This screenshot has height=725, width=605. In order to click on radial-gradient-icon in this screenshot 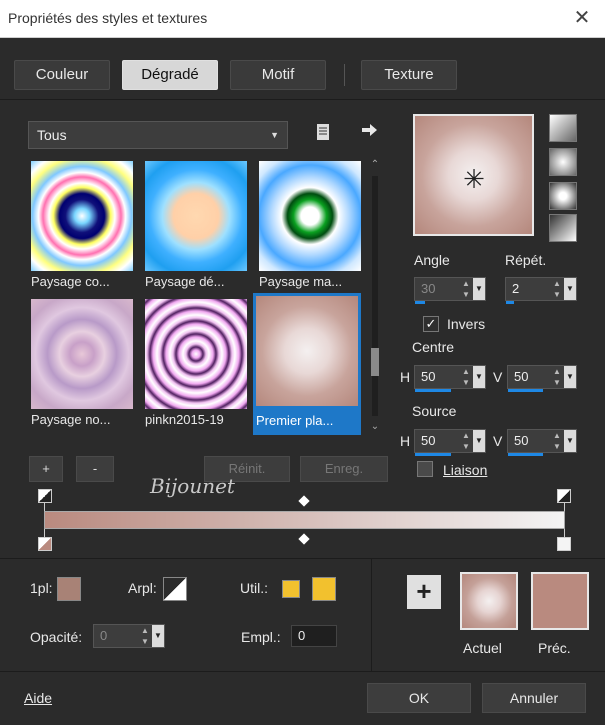, I will do `click(563, 196)`.